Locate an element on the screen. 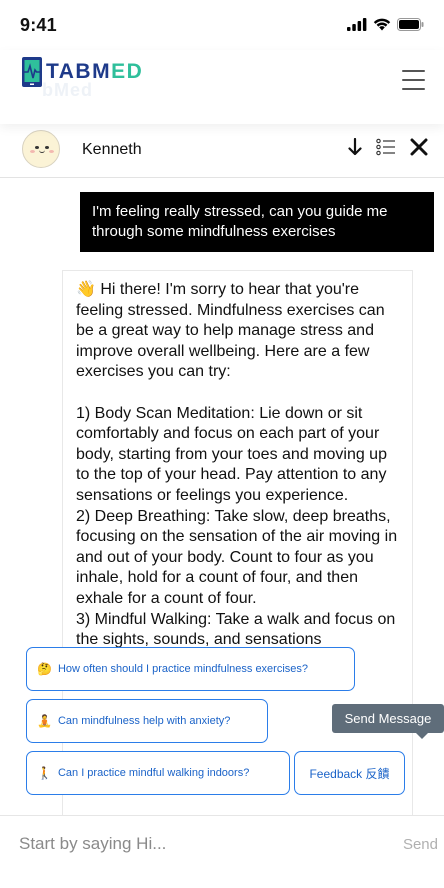 This screenshot has height=888, width=444. list-icon is located at coordinates (386, 147).